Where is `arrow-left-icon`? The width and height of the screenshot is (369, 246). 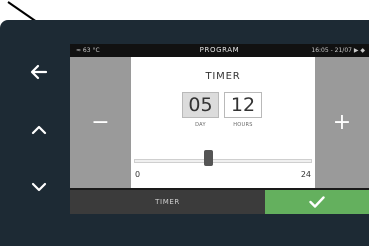 arrow-left-icon is located at coordinates (39, 72).